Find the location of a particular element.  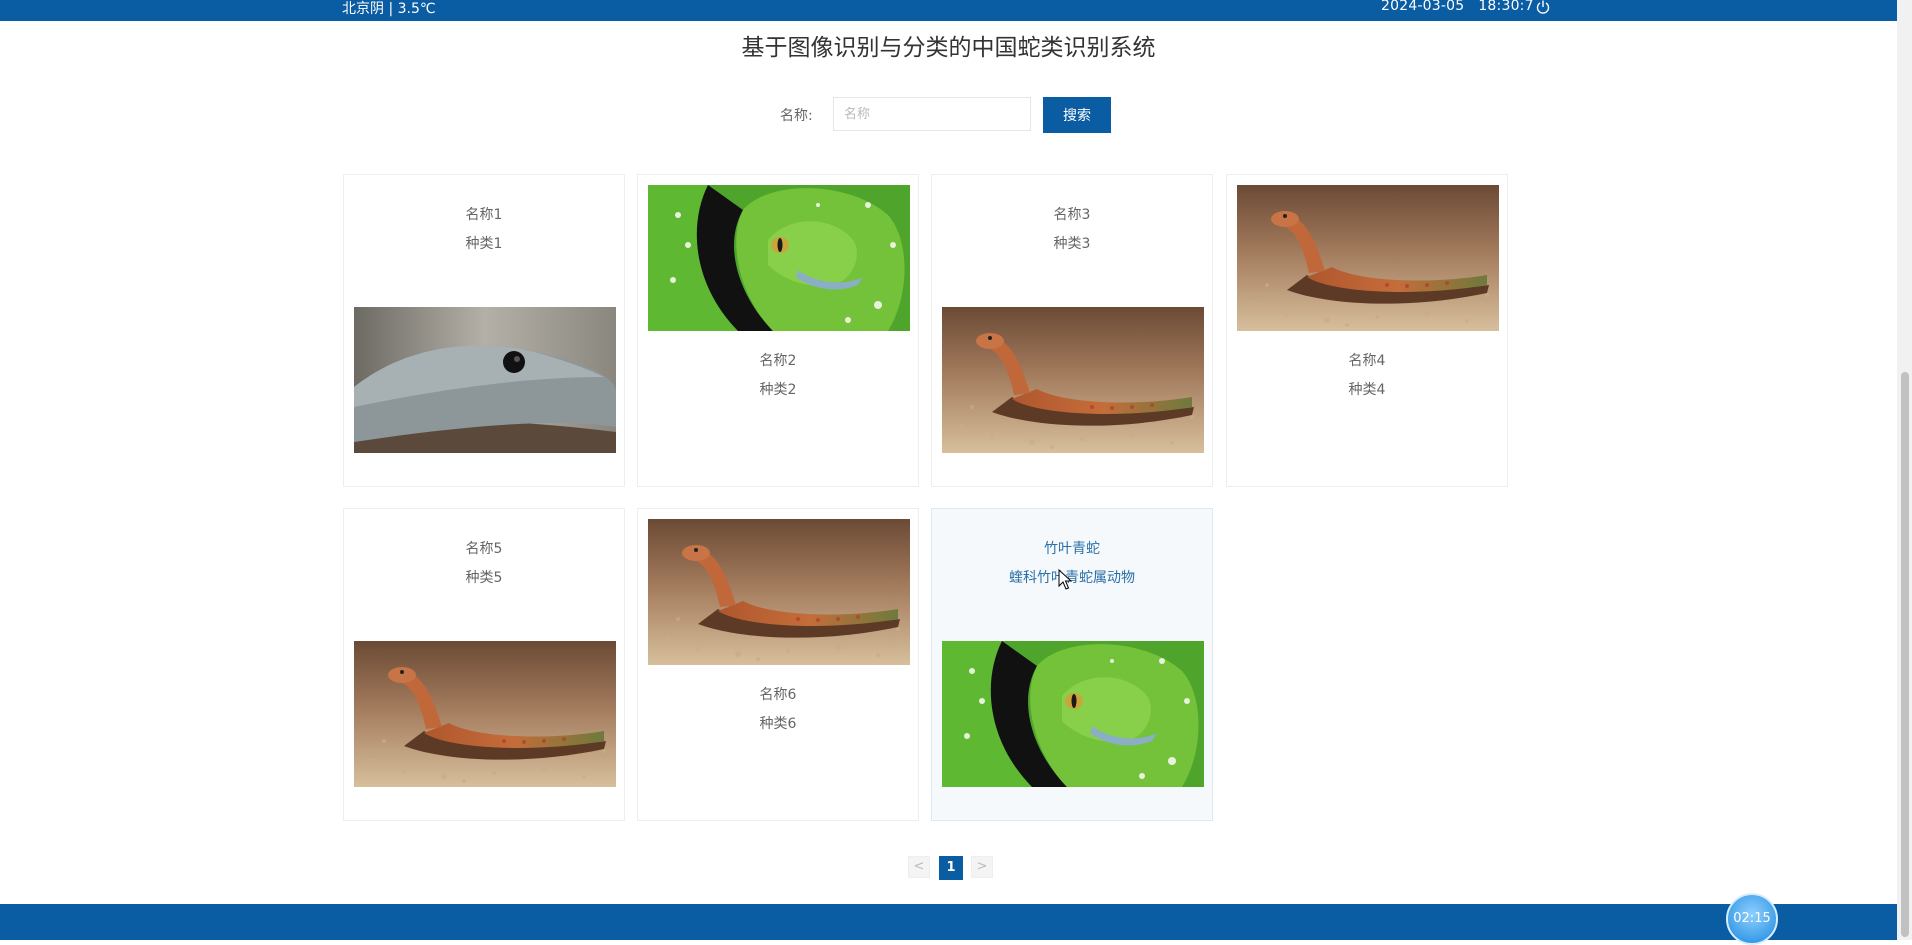

search-button: 搜索 is located at coordinates (1077, 115).